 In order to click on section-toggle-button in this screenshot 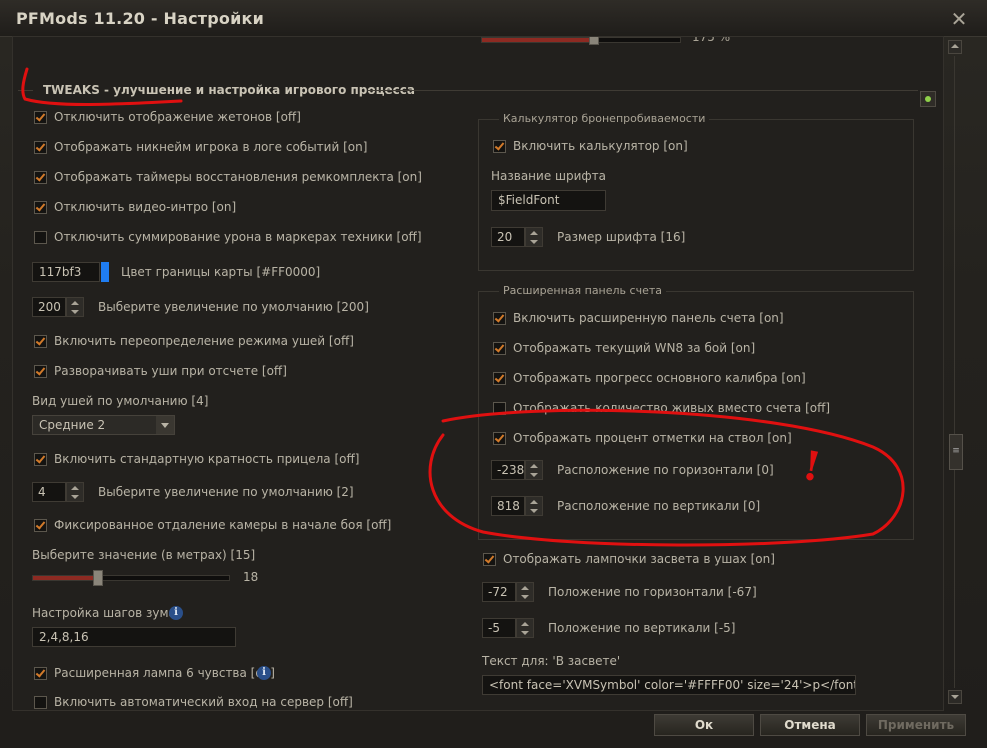, I will do `click(928, 99)`.